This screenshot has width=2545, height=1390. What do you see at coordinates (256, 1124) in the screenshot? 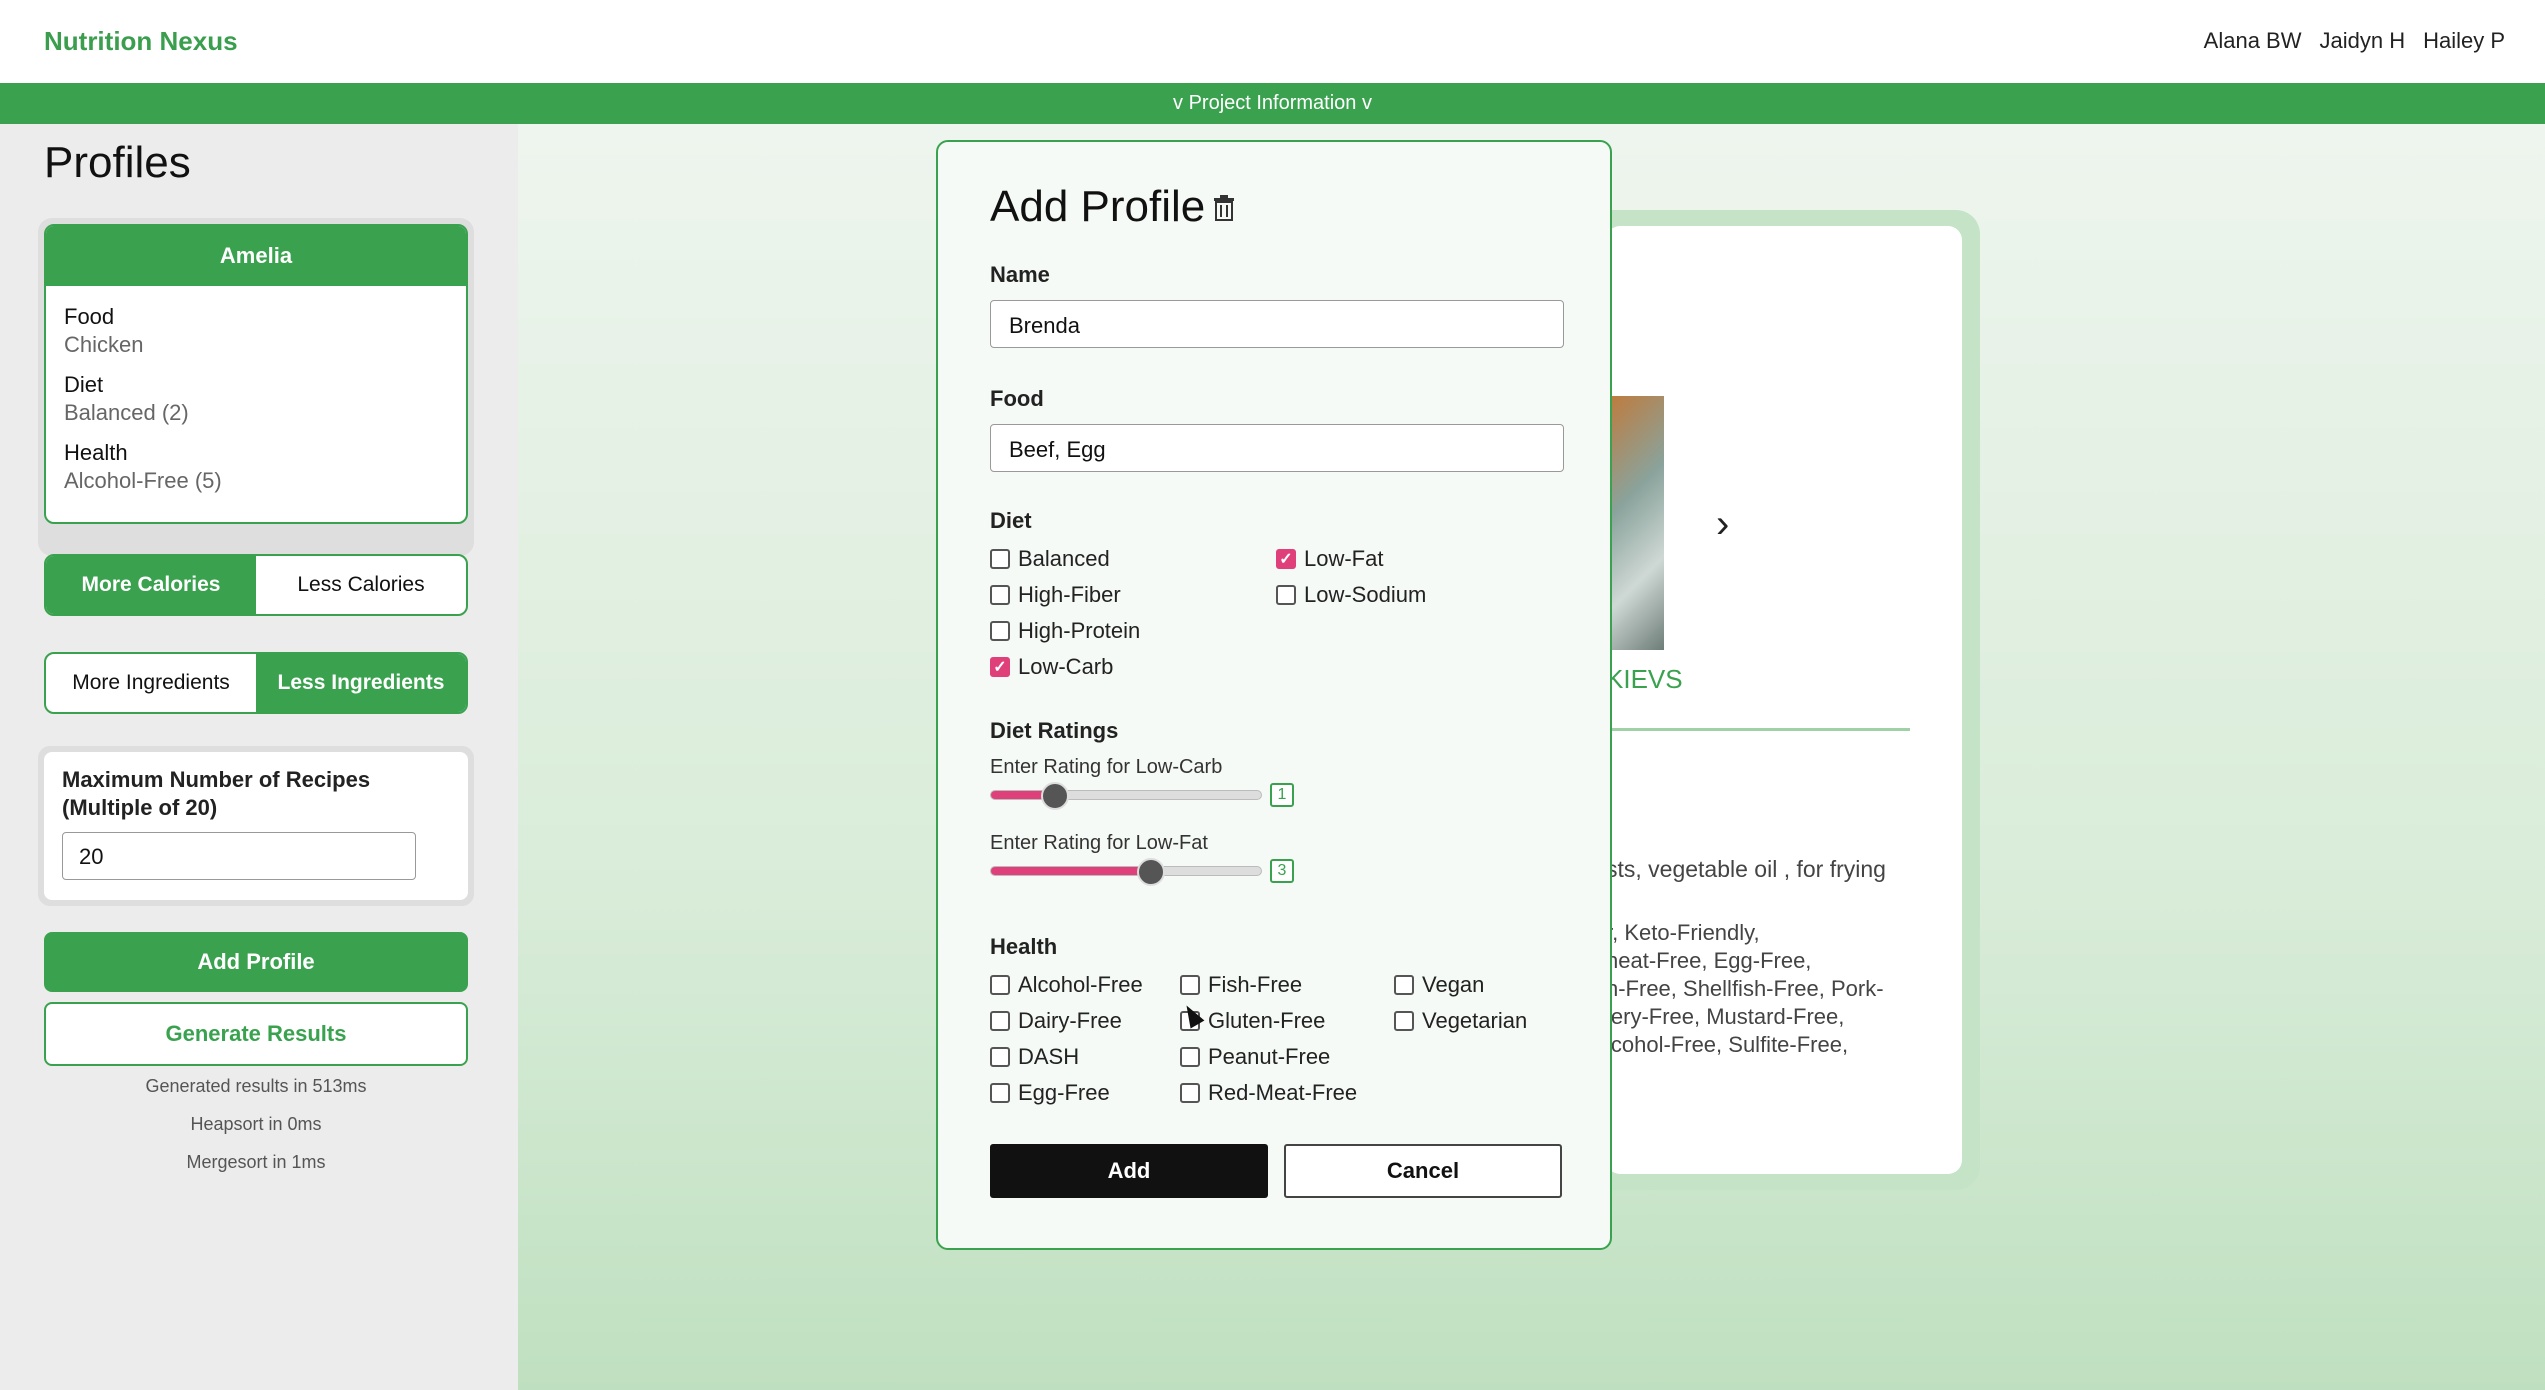
I see `heapsort-stat: Heapsort in 0ms` at bounding box center [256, 1124].